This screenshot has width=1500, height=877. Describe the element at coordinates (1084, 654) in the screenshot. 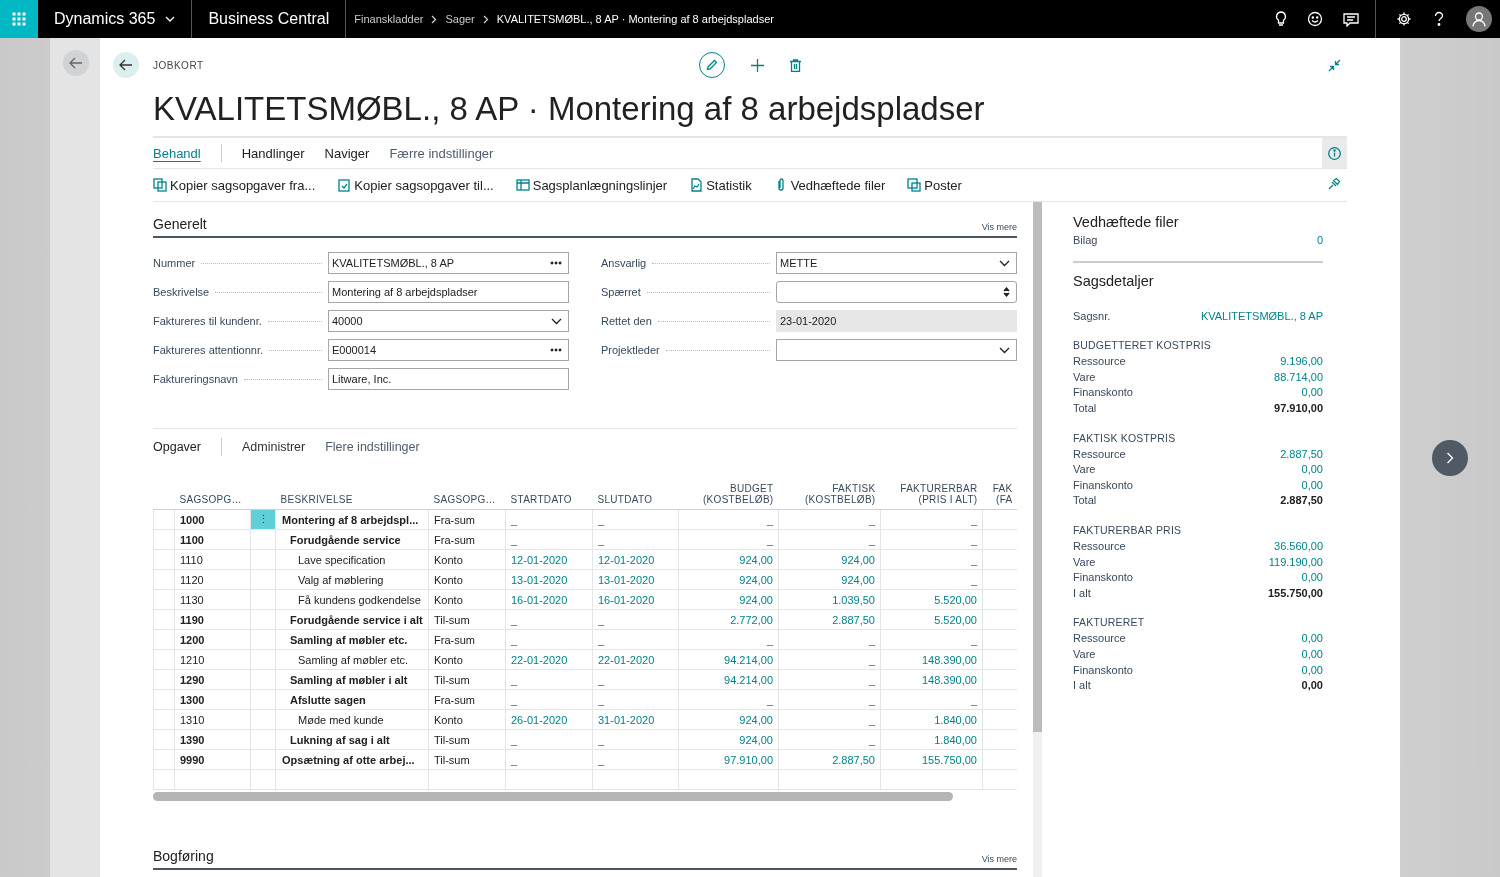

I see `factbox-label: Vare` at that location.